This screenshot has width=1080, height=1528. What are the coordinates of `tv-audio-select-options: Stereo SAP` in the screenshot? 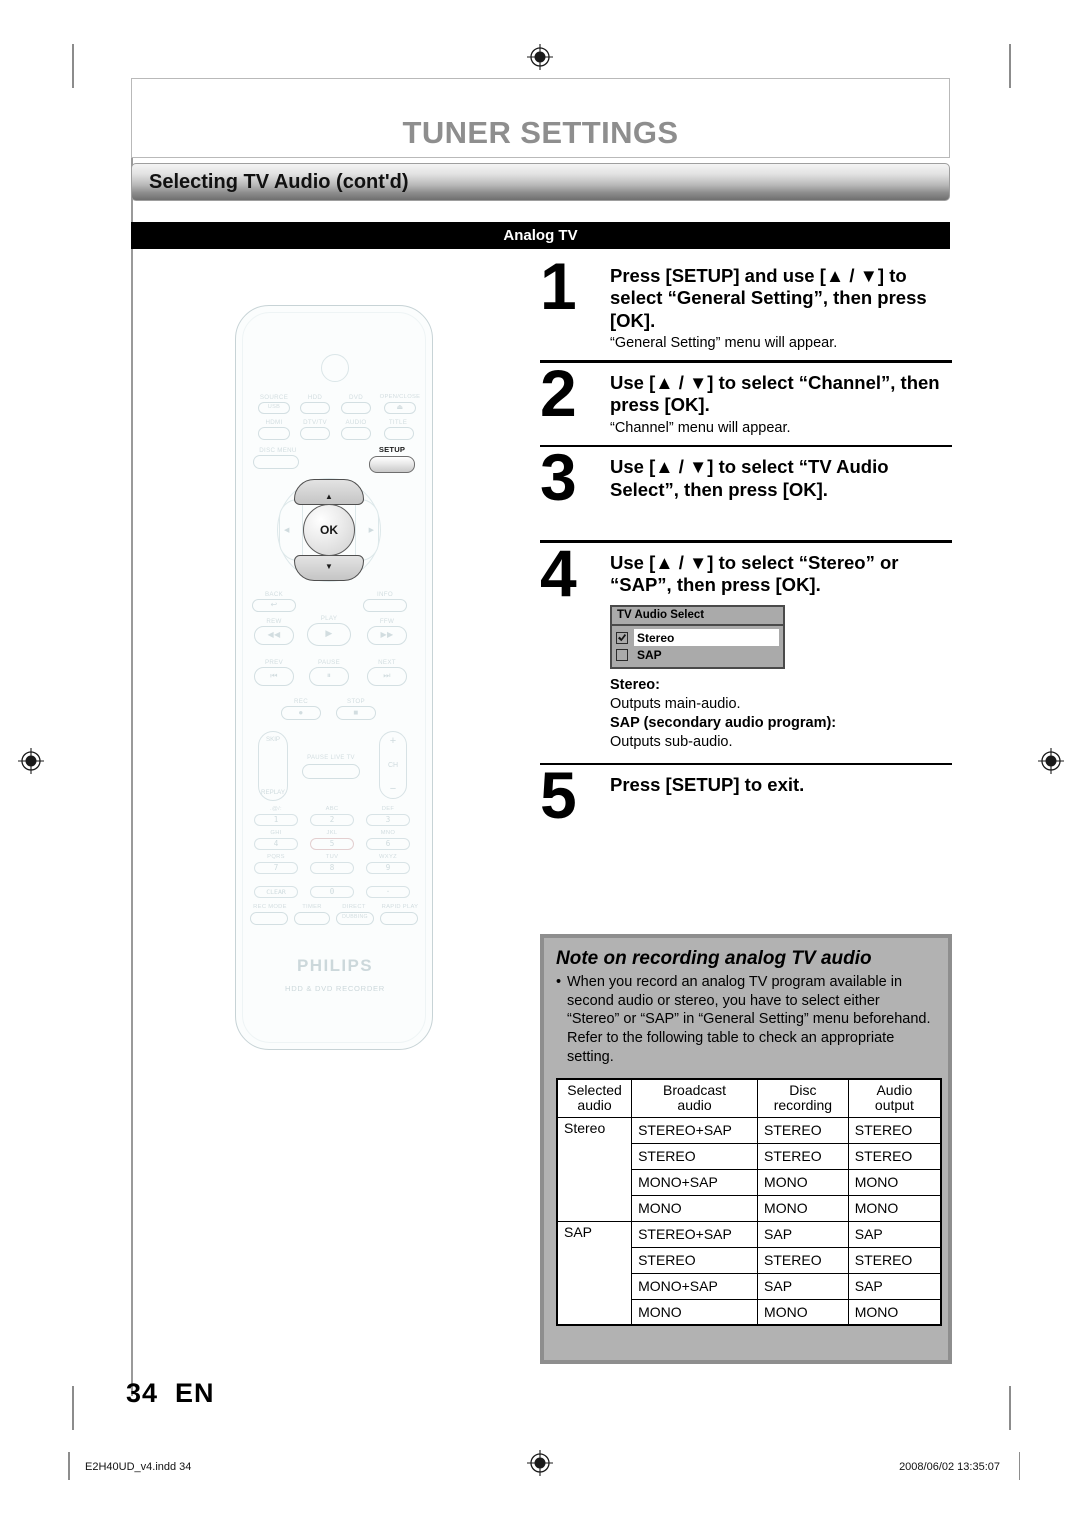 It's located at (697, 646).